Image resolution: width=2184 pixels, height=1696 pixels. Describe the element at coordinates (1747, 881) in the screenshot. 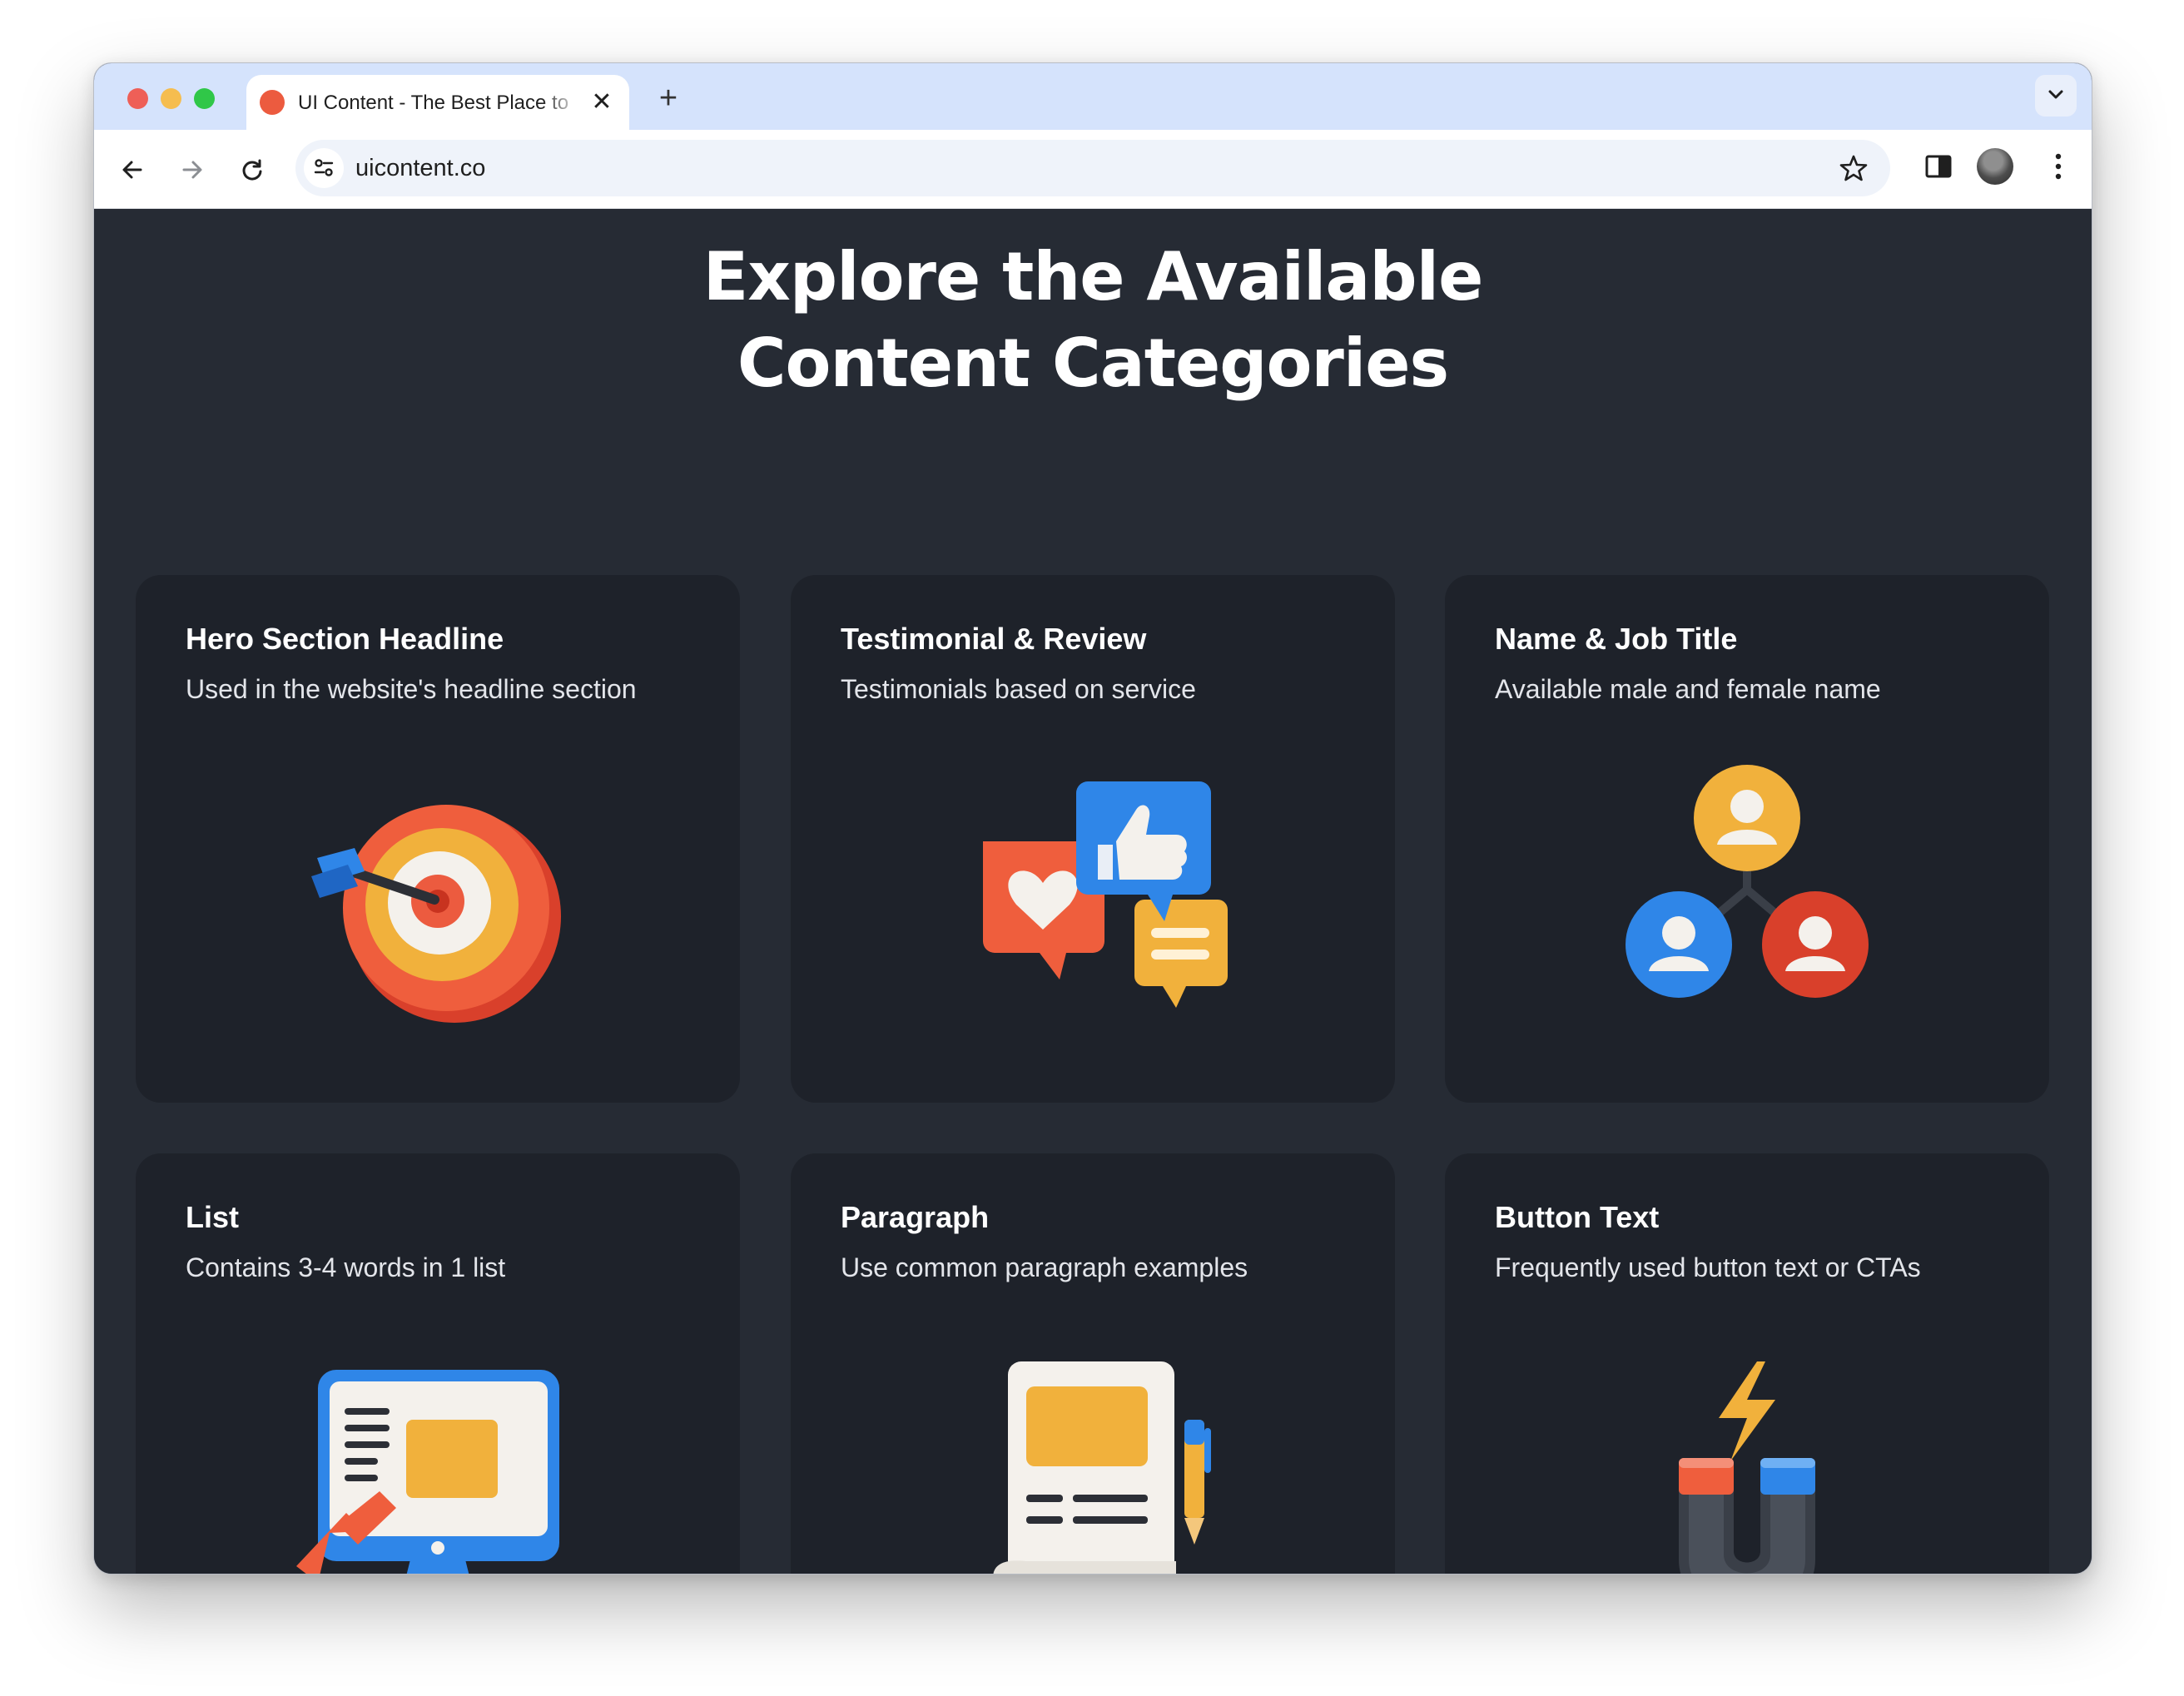

I see `user-network-icon` at that location.